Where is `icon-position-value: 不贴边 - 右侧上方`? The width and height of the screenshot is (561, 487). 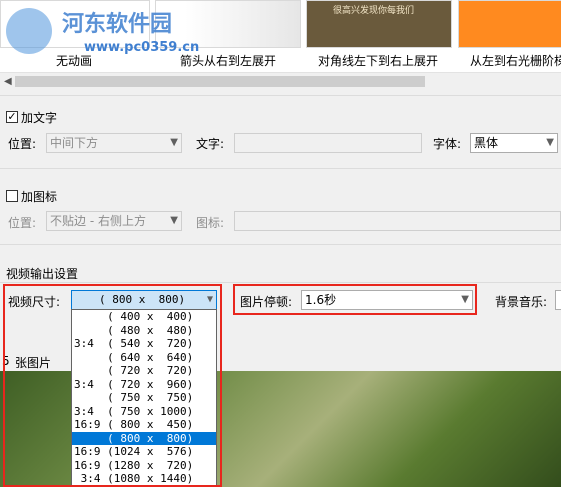
icon-position-value: 不贴边 - 右侧上方 is located at coordinates (98, 221).